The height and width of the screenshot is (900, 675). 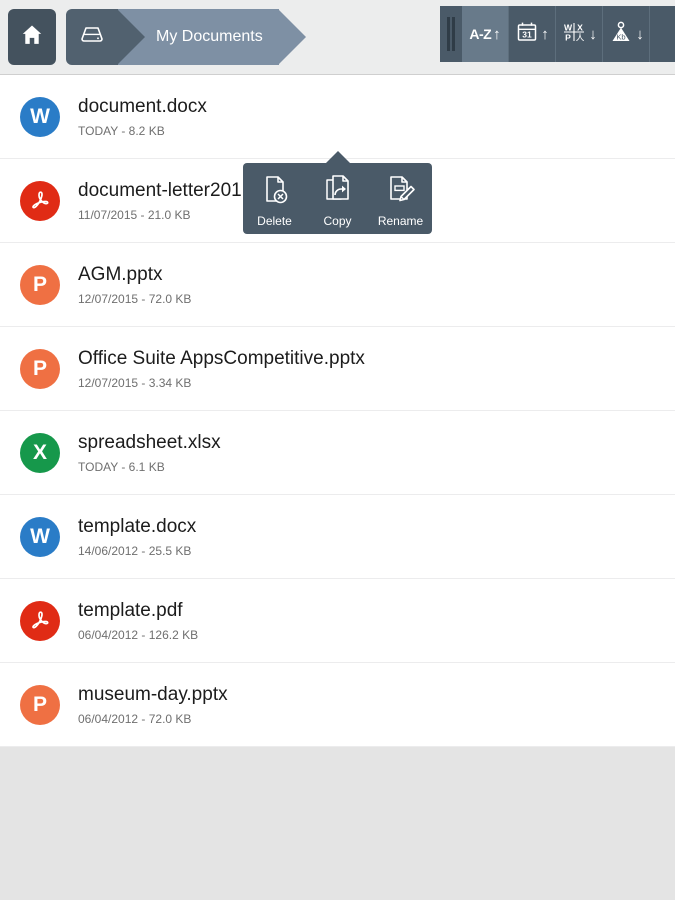 I want to click on file-meta: 14/06/2012 - 25.5 KB, so click(x=135, y=550).